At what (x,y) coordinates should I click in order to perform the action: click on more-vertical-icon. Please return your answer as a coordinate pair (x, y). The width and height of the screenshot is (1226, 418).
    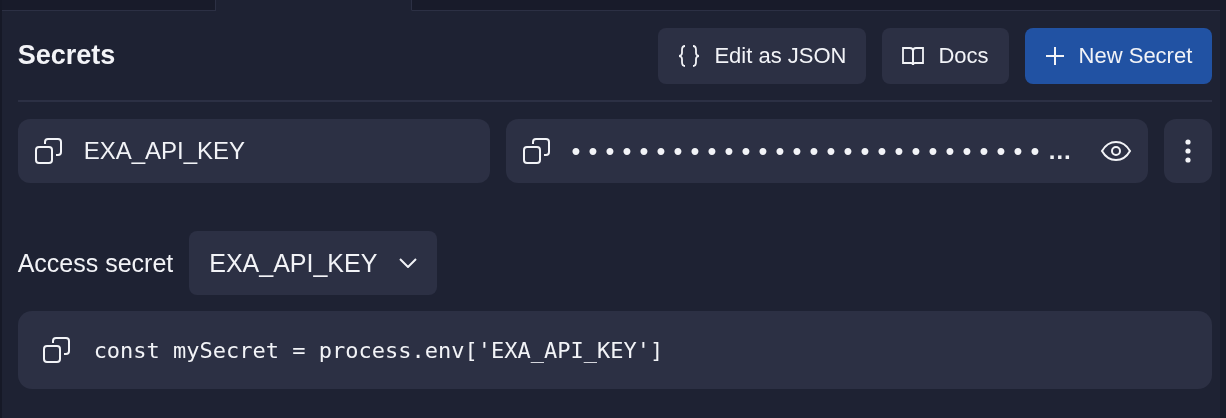
    Looking at the image, I should click on (1188, 151).